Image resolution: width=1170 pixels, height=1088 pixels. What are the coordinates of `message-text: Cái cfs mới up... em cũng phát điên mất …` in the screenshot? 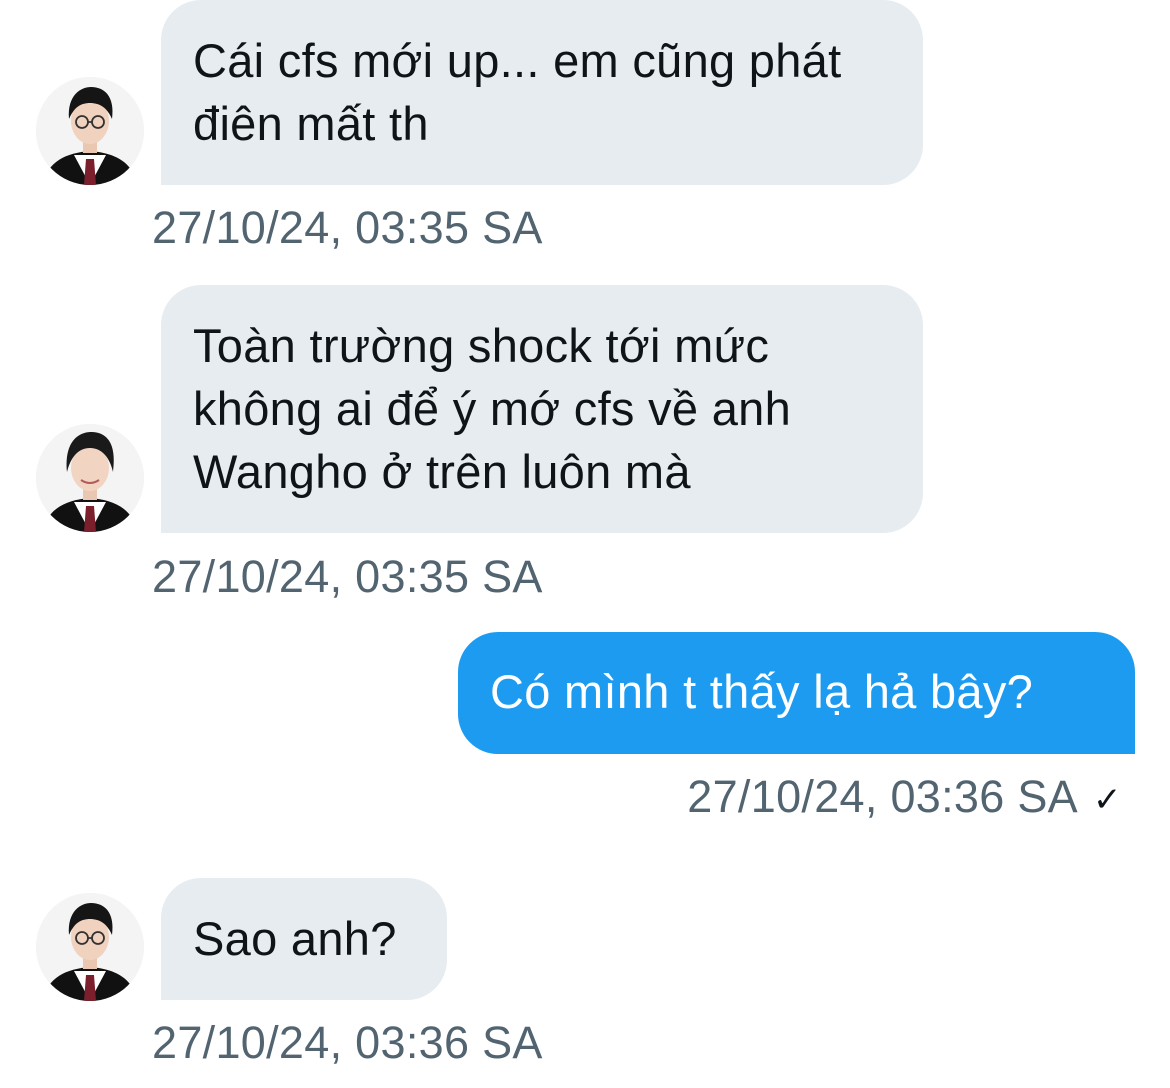 It's located at (517, 92).